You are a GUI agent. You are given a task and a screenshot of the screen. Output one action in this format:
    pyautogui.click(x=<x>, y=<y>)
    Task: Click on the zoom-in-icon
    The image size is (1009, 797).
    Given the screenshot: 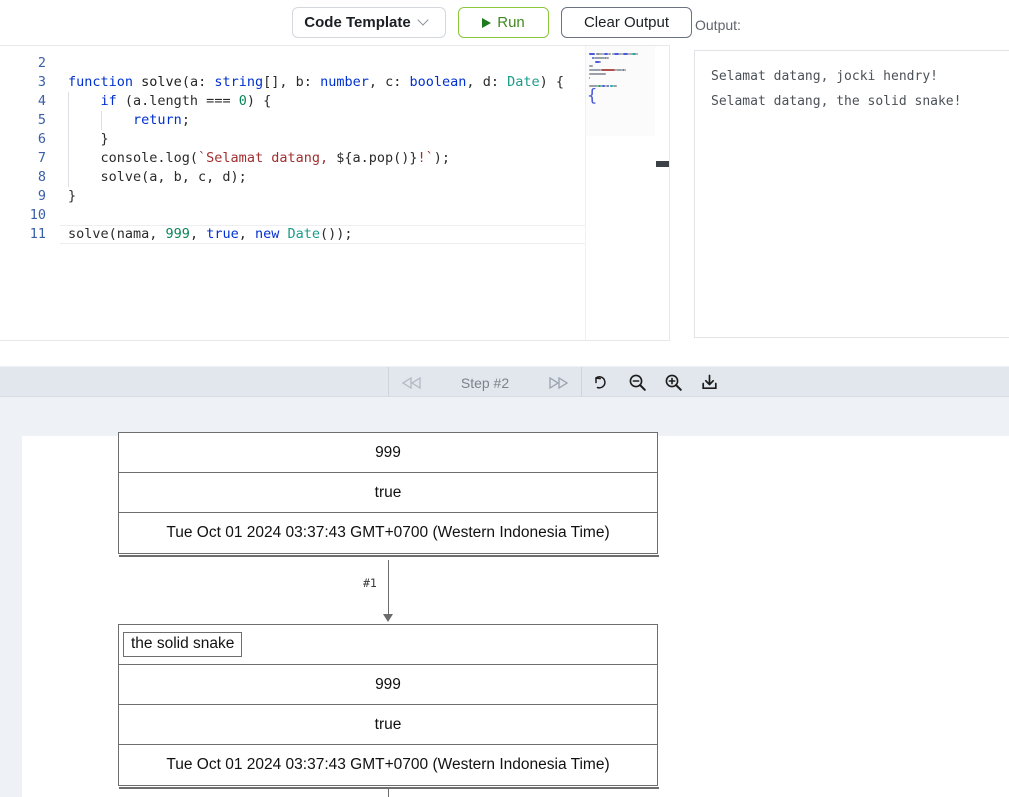 What is the action you would take?
    pyautogui.click(x=673, y=382)
    